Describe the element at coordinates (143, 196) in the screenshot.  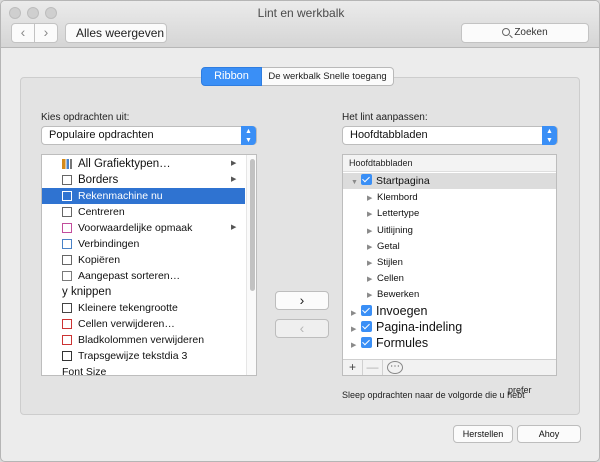
I see `command-item: Rekenmachine nu` at that location.